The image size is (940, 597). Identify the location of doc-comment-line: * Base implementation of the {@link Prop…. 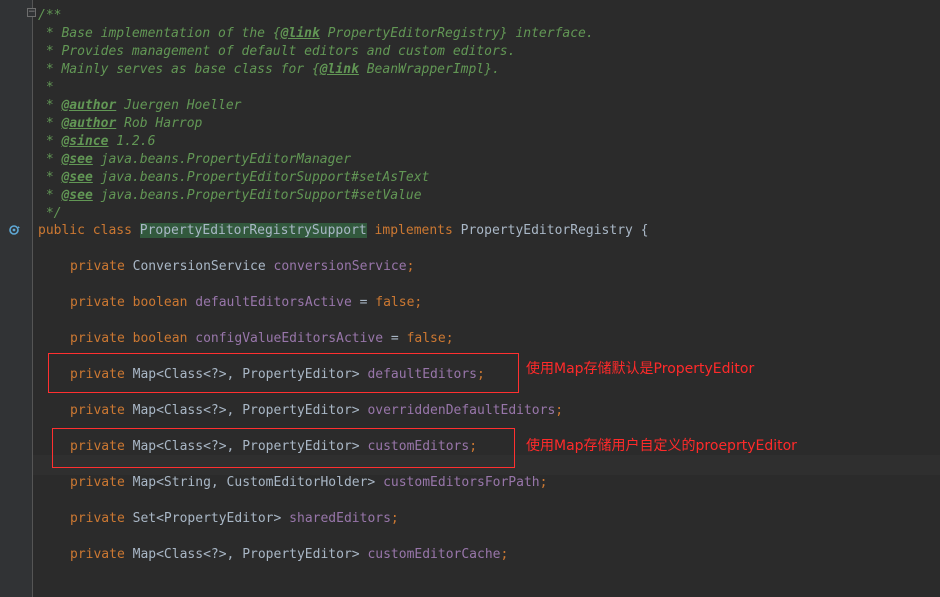
(316, 33).